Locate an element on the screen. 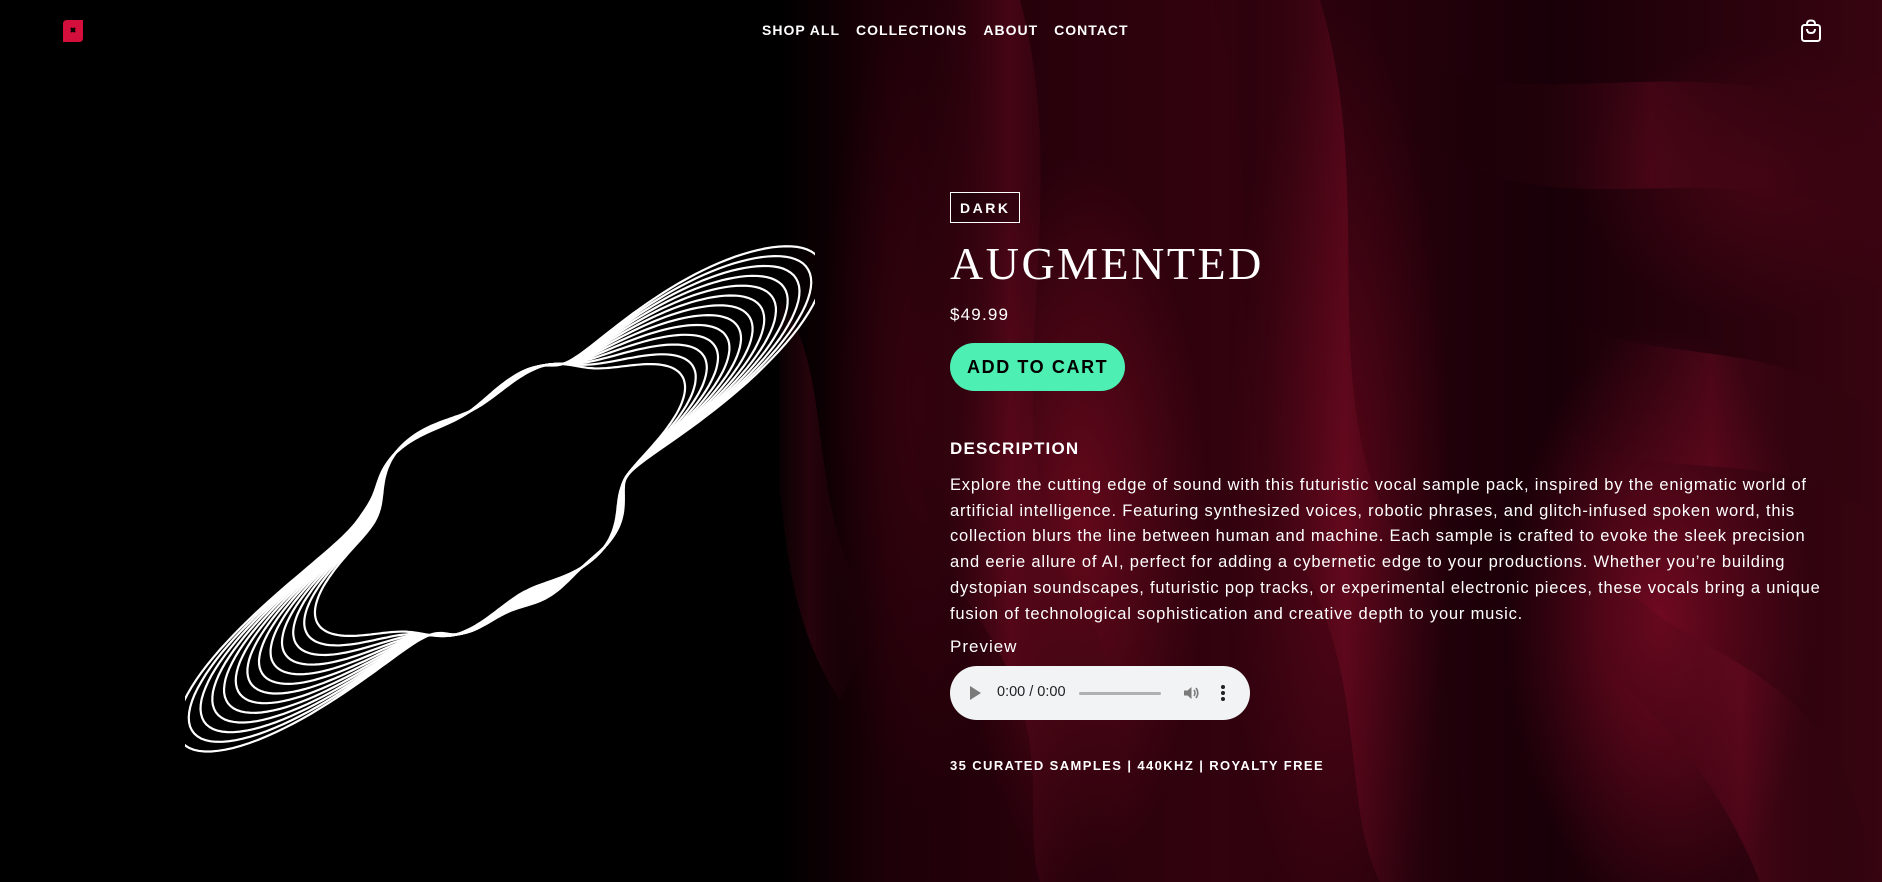 This screenshot has height=882, width=1882. description-heading: DESCRIPTION is located at coordinates (1015, 448).